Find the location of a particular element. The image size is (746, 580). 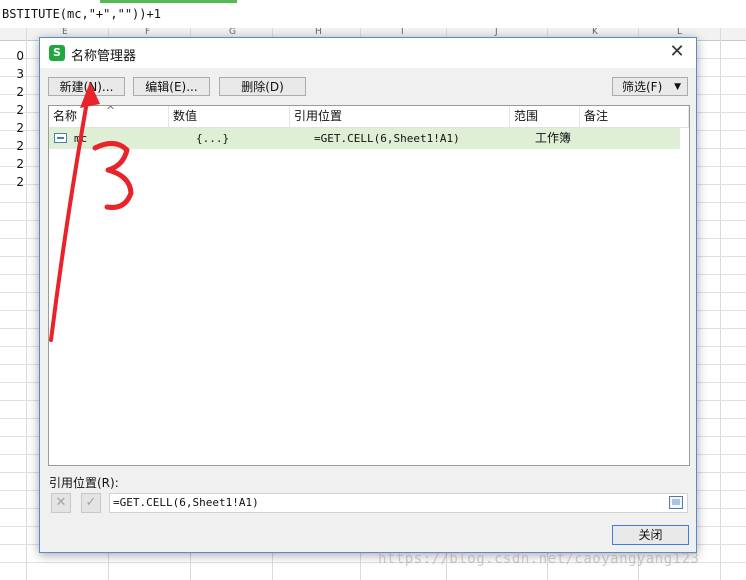

defined-name-icon is located at coordinates (60, 138).